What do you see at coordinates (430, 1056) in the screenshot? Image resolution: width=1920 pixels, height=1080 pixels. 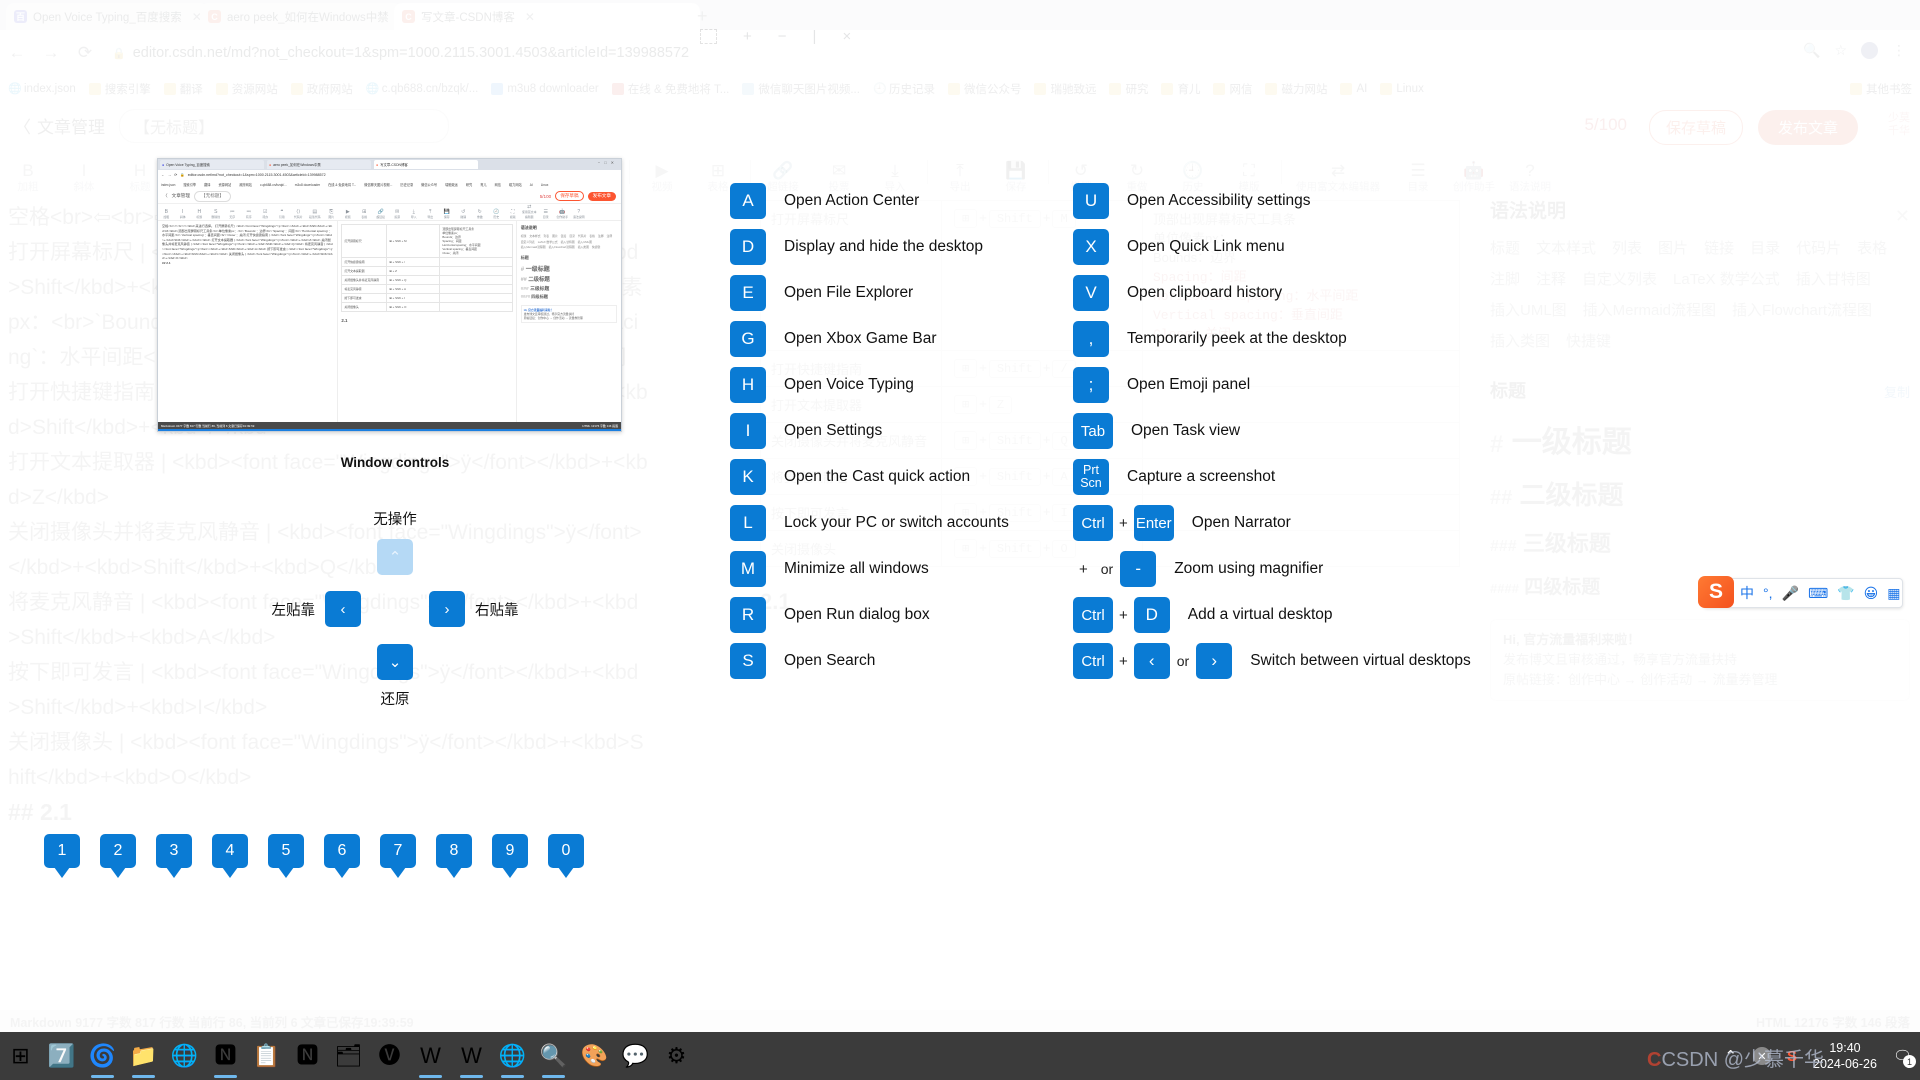 I see `wps-writer-icon: W` at bounding box center [430, 1056].